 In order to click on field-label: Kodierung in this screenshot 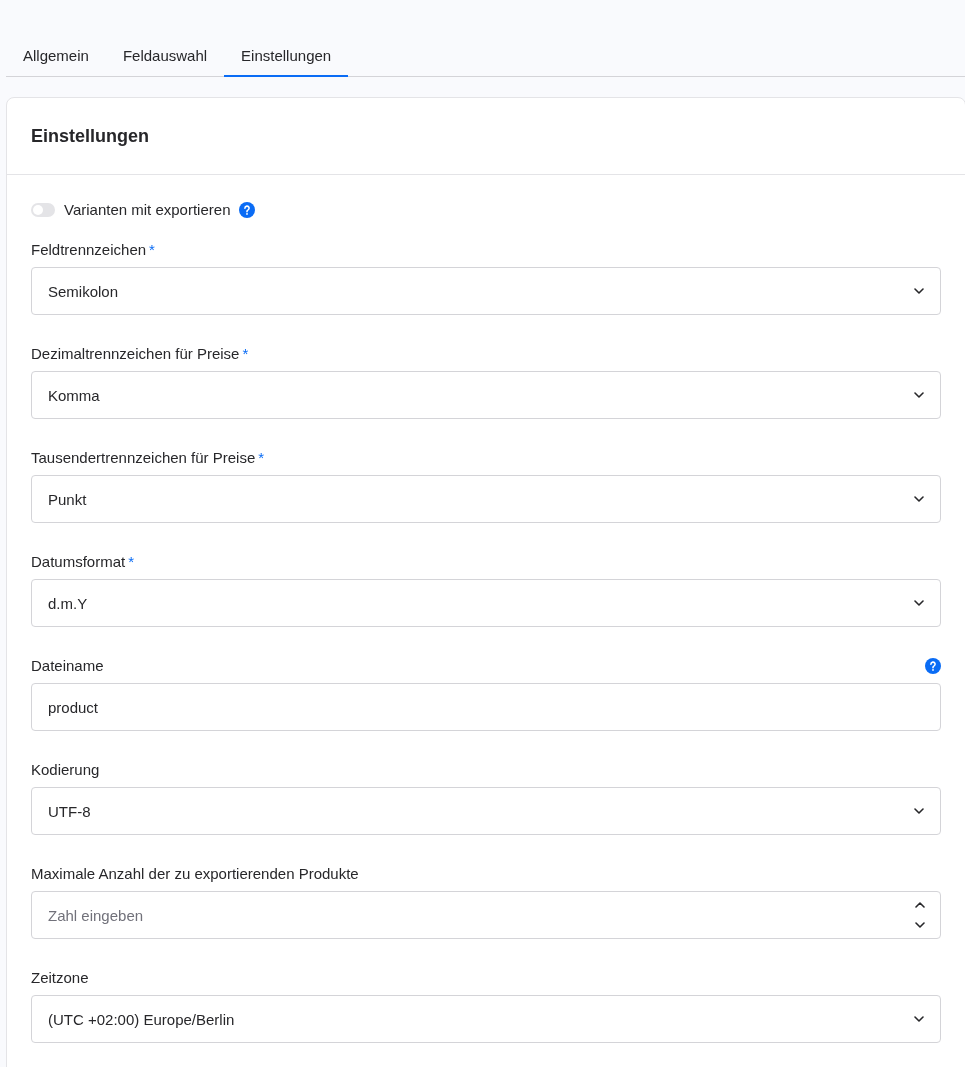, I will do `click(65, 770)`.